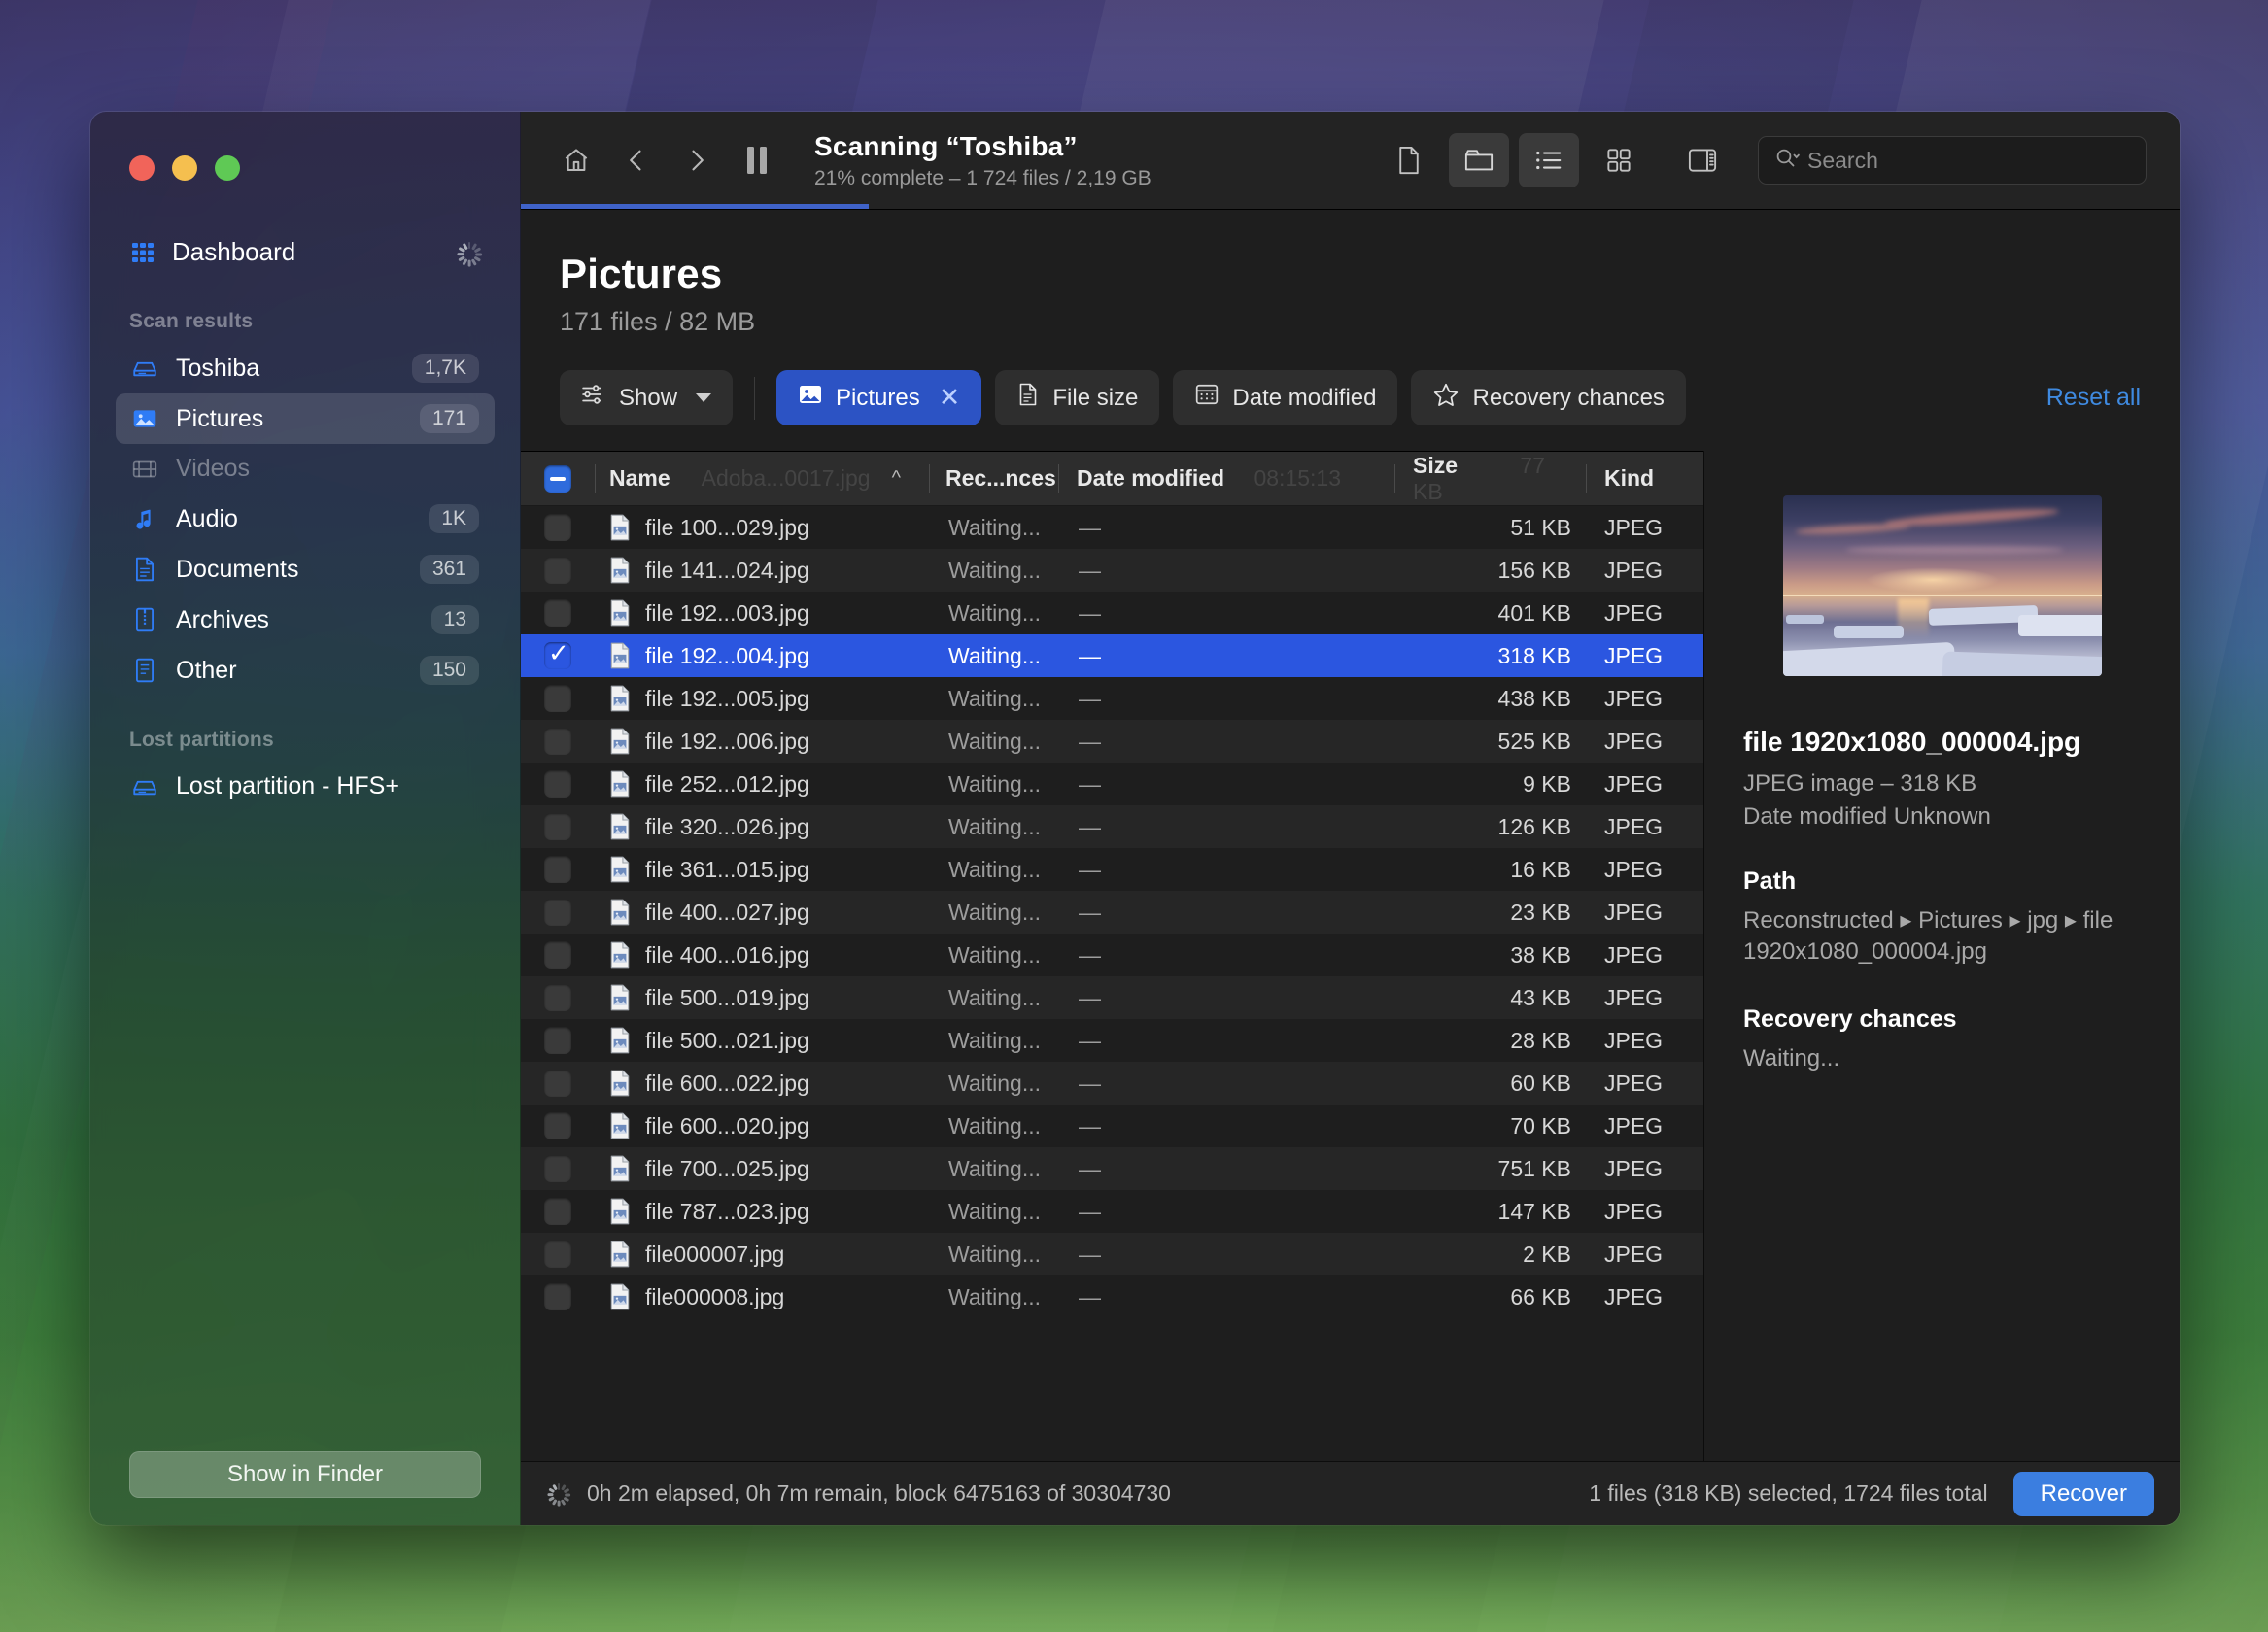 The image size is (2268, 1632). I want to click on sidebar-item-other: Other 150, so click(305, 670).